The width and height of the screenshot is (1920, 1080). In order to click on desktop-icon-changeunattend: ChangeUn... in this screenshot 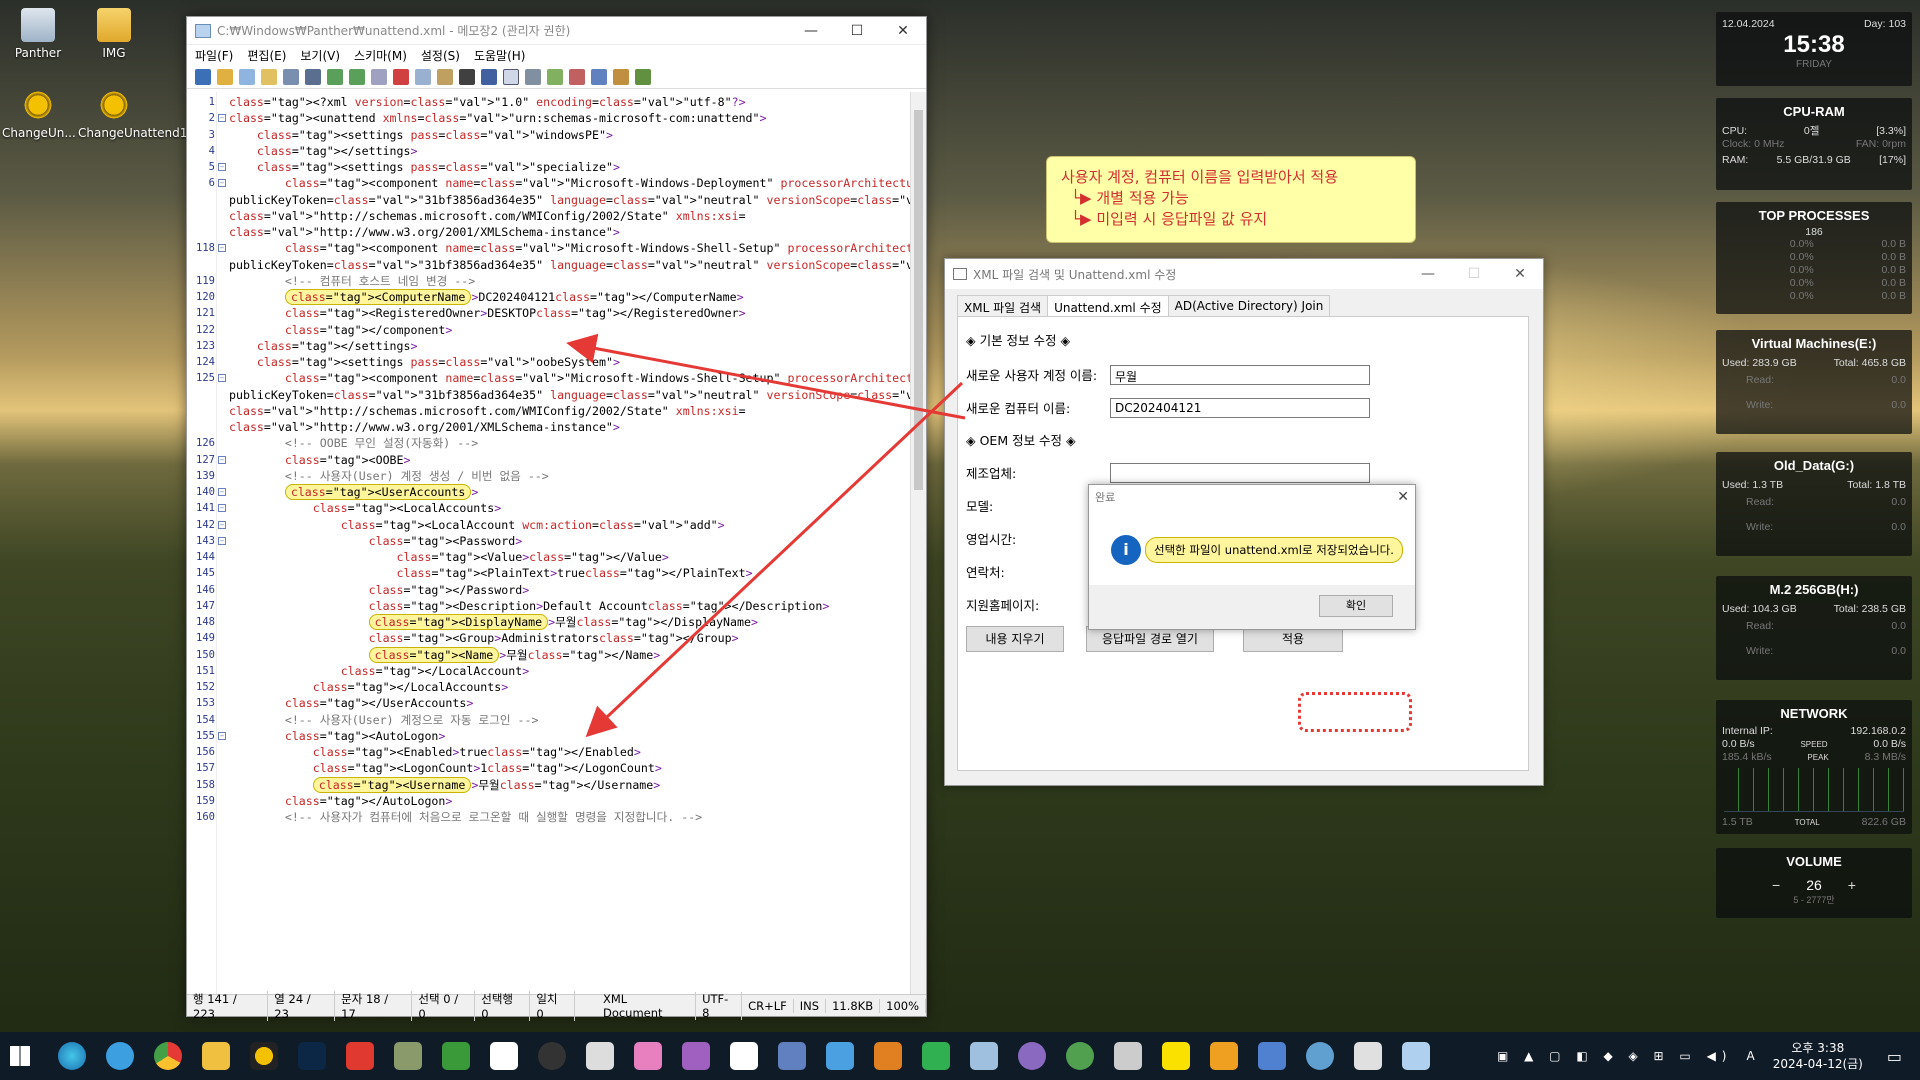, I will do `click(39, 114)`.